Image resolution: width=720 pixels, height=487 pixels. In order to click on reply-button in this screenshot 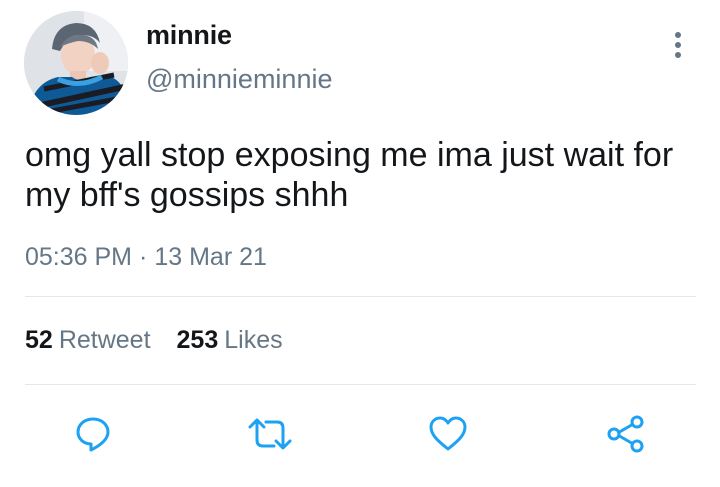, I will do `click(93, 434)`.